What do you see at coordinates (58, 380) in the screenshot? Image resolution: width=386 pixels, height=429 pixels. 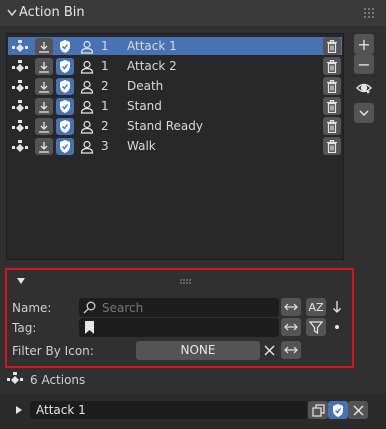 I see `actions-count: 6 Actions` at bounding box center [58, 380].